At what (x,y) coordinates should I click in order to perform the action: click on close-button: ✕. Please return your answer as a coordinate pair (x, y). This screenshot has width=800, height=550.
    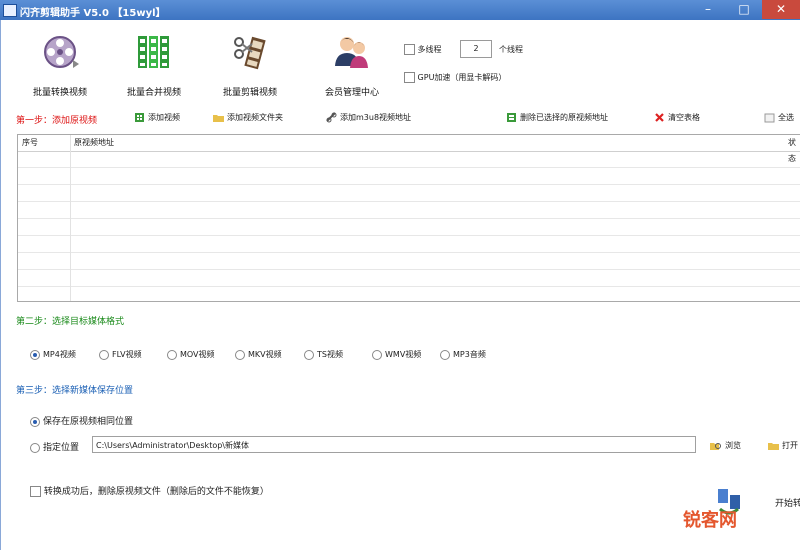
    Looking at the image, I should click on (781, 9).